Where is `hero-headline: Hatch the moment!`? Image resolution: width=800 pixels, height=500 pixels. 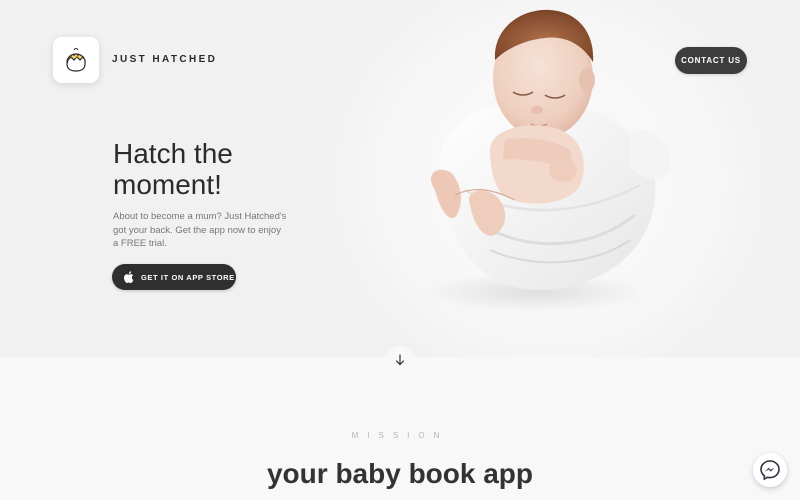
hero-headline: Hatch the moment! is located at coordinates (213, 169).